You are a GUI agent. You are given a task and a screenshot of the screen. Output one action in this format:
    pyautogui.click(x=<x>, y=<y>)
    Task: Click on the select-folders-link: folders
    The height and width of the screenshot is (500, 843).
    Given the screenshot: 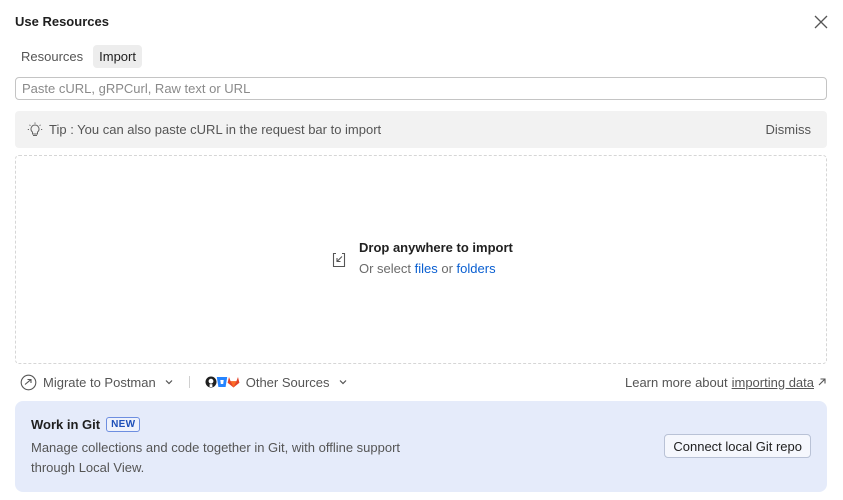 What is the action you would take?
    pyautogui.click(x=476, y=268)
    